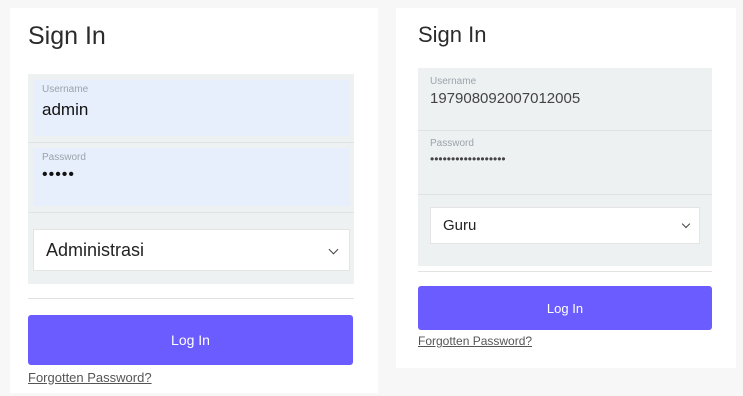 The height and width of the screenshot is (396, 743). Describe the element at coordinates (565, 225) in the screenshot. I see `role-select: Guru` at that location.